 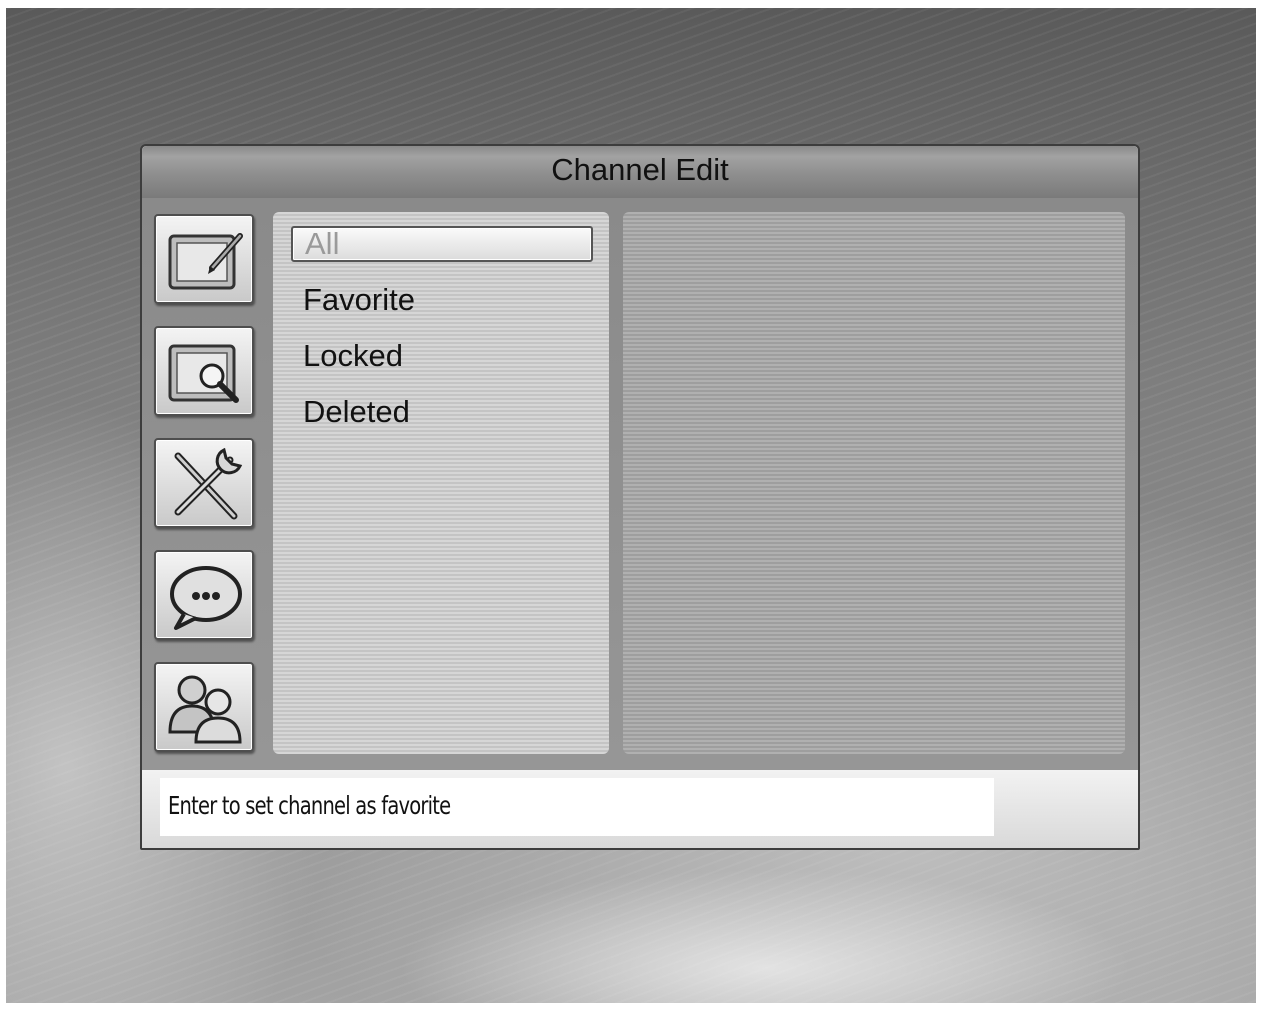 I want to click on tools-icon, so click(x=208, y=483).